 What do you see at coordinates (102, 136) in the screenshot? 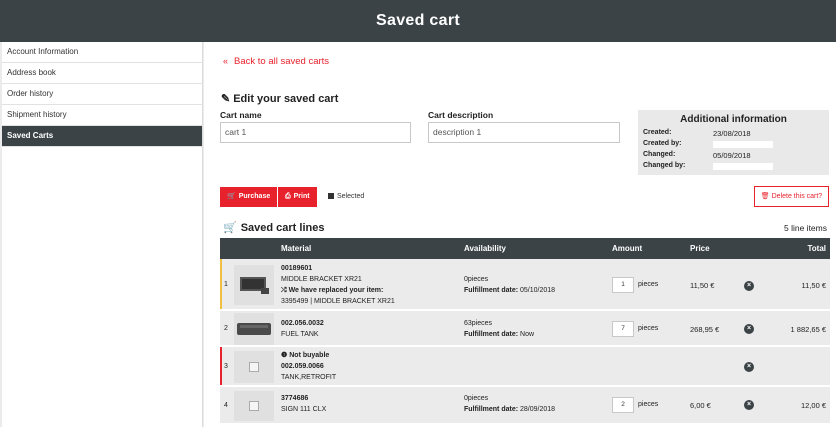
I see `sidebar-item-saved-carts: Saved Carts` at bounding box center [102, 136].